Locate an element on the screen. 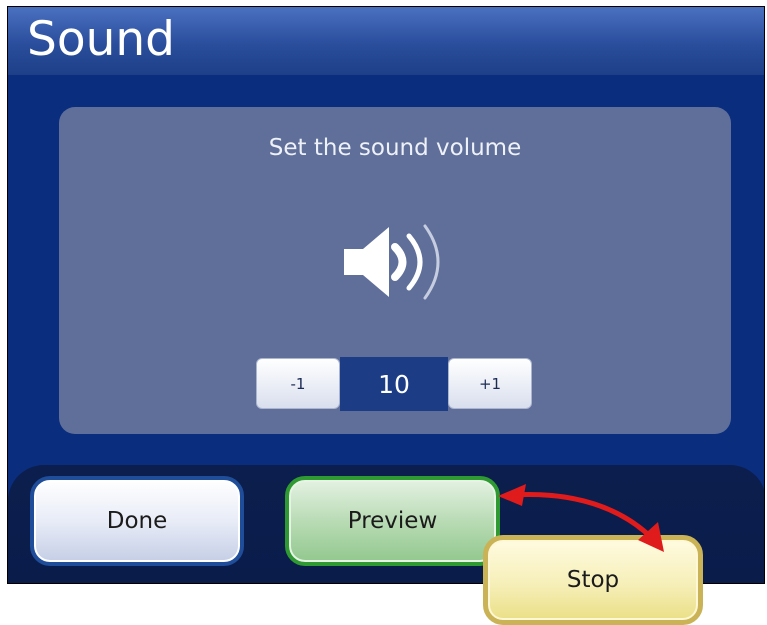 The image size is (767, 625). speaker-volume-icon is located at coordinates (392, 262).